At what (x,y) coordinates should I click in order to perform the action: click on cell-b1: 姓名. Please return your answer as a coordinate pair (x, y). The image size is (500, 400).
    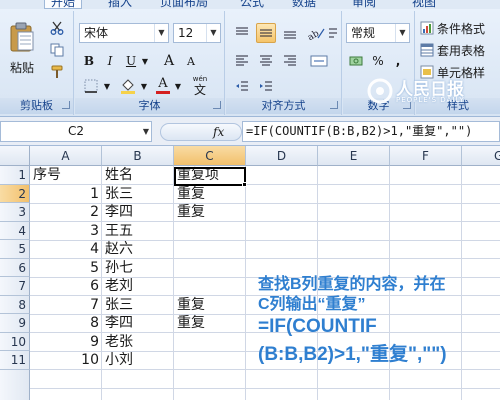
    Looking at the image, I should click on (119, 175).